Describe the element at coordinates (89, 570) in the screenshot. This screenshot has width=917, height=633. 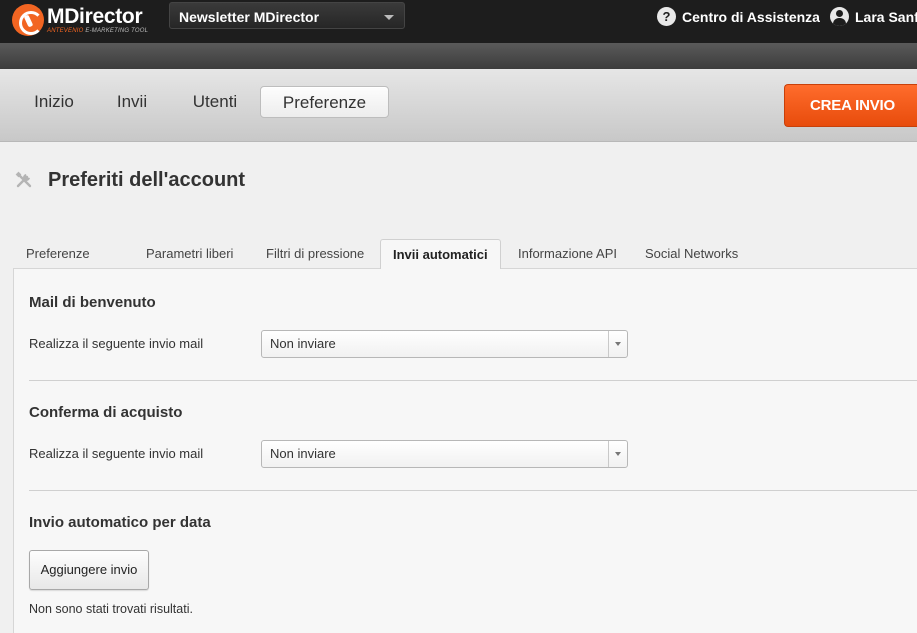
I see `add-send-button: Aggiungere invio` at that location.